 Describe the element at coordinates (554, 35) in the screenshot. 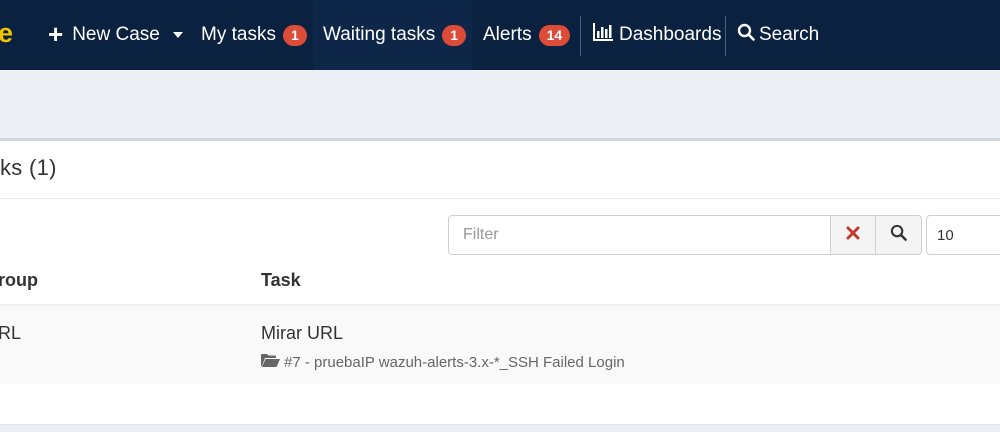

I see `alerts-badge: 14` at that location.